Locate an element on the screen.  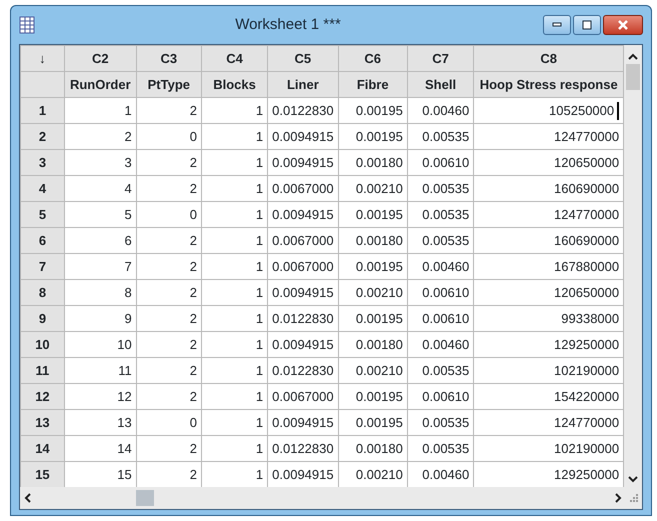
maximize-button is located at coordinates (587, 25).